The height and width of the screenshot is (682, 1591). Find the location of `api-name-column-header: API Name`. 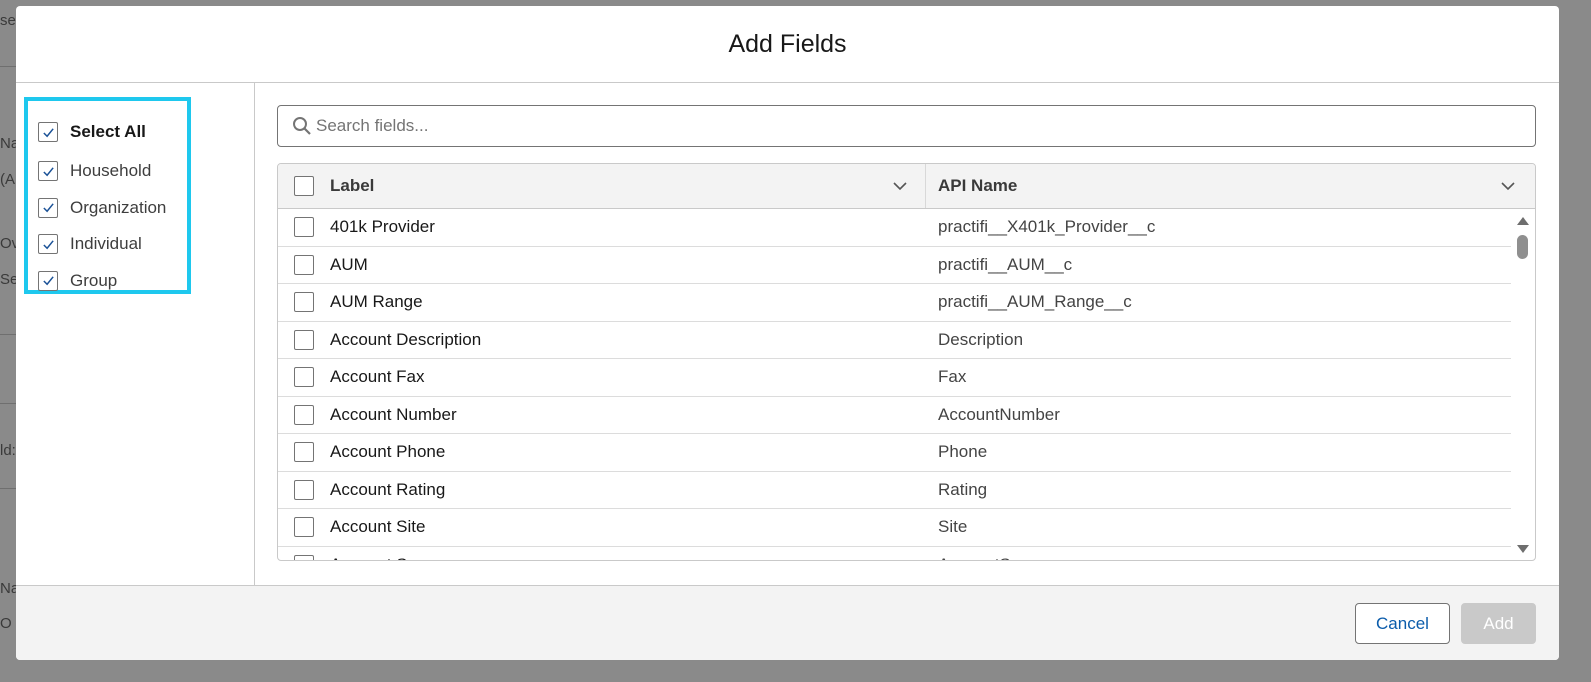

api-name-column-header: API Name is located at coordinates (1230, 186).